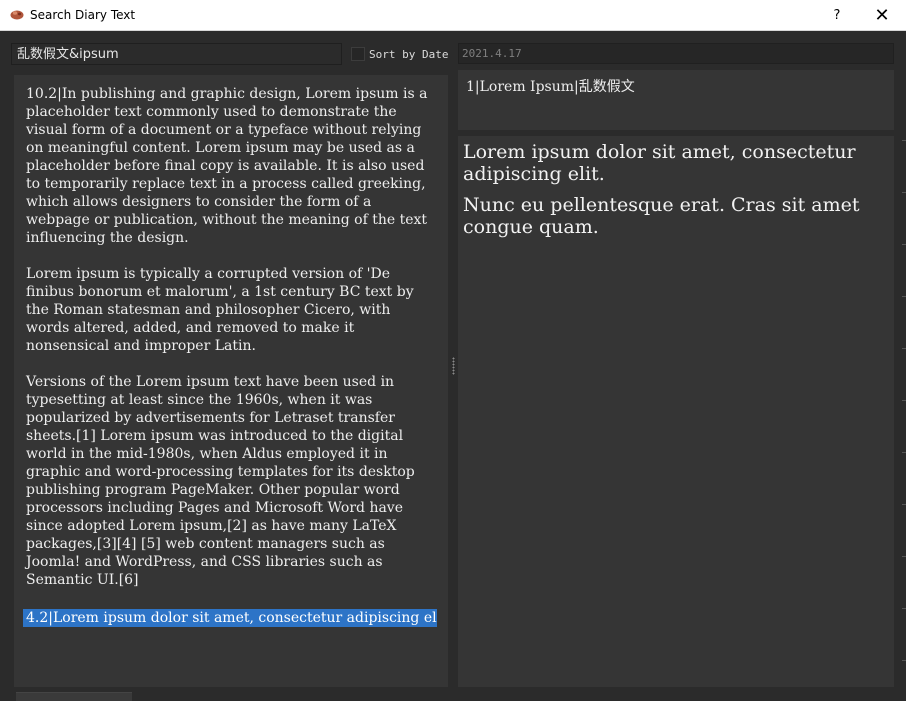 This screenshot has height=701, width=906. I want to click on close-button: ✕, so click(882, 15).